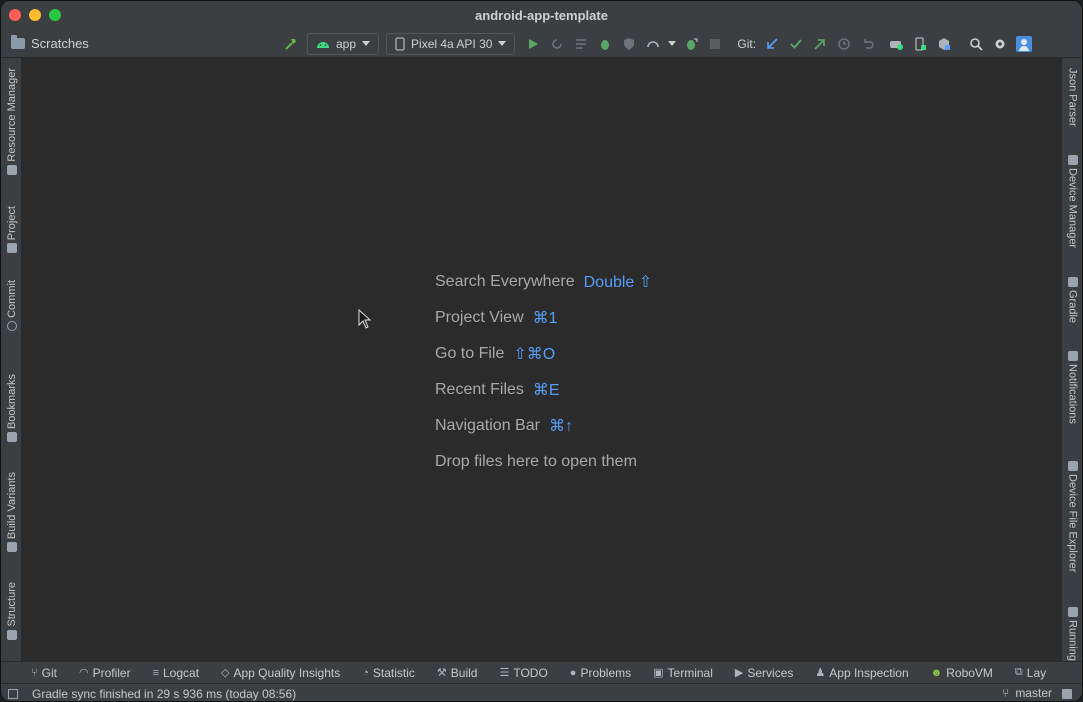 The height and width of the screenshot is (702, 1083). I want to click on git-push-button, so click(820, 44).